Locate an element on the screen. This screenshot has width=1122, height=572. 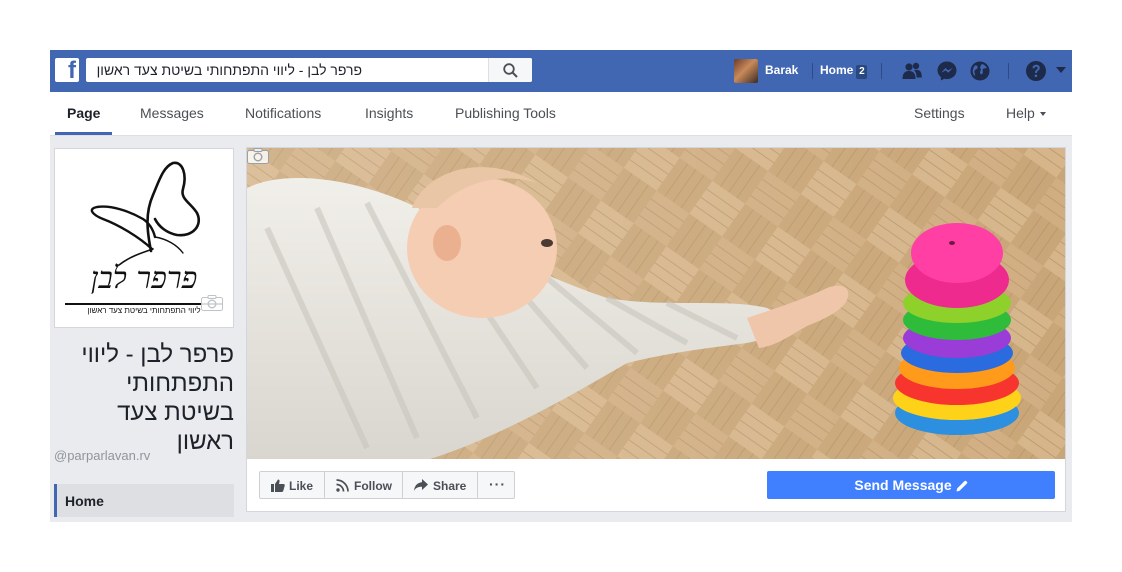
logo-wordmark: פרפר לבן is located at coordinates (144, 278).